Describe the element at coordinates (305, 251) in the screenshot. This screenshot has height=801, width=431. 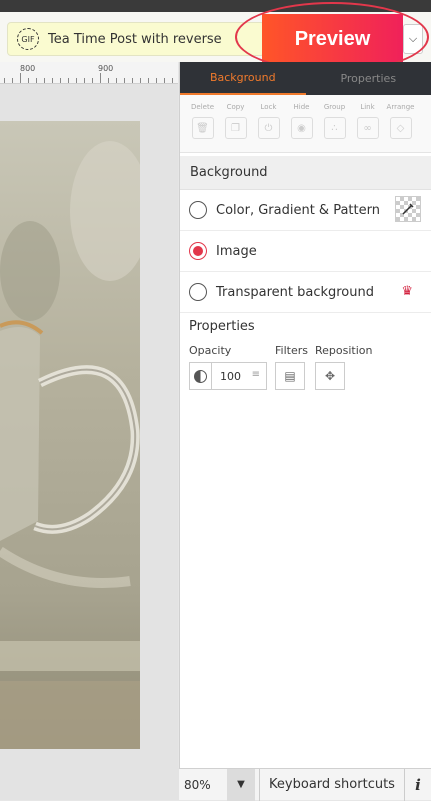
I see `option-image: Image` at that location.